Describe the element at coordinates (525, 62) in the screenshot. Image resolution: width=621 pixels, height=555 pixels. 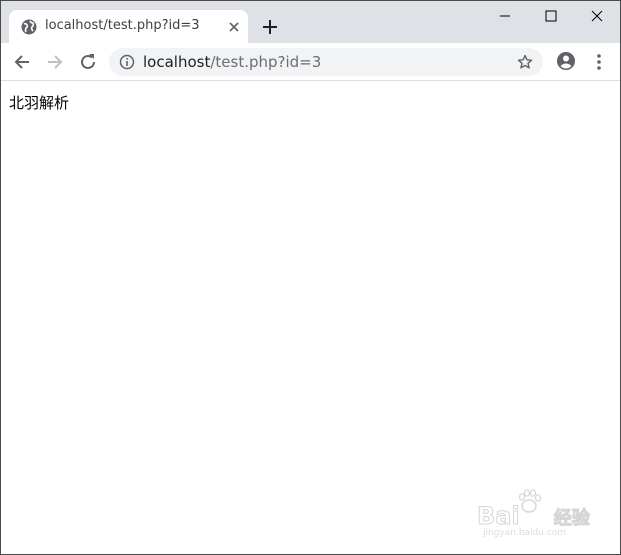
I see `star-icon` at that location.